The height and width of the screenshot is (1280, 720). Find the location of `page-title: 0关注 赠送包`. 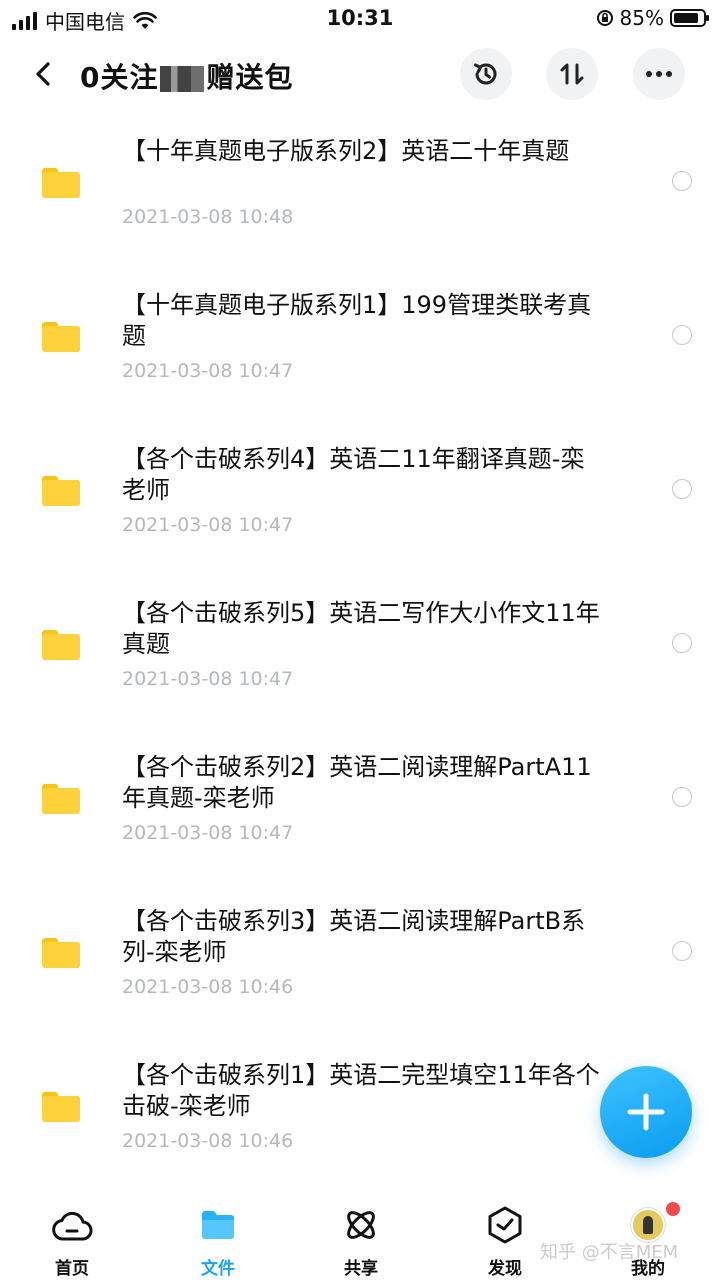

page-title: 0关注 赠送包 is located at coordinates (187, 76).